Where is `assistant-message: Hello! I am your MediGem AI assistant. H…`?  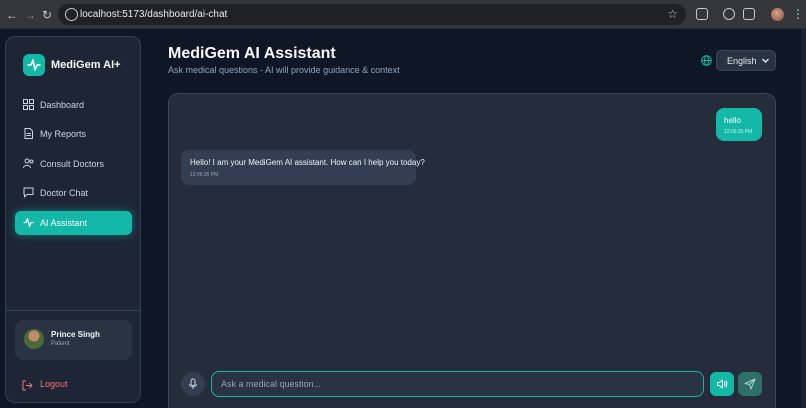 assistant-message: Hello! I am your MediGem AI assistant. H… is located at coordinates (303, 167).